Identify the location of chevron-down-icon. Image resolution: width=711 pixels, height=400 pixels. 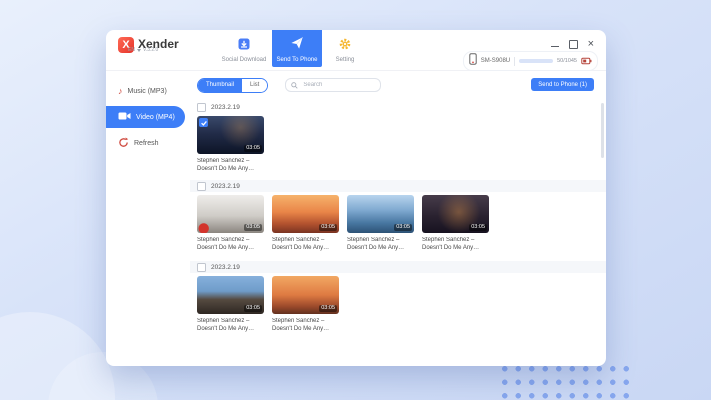
(138, 50).